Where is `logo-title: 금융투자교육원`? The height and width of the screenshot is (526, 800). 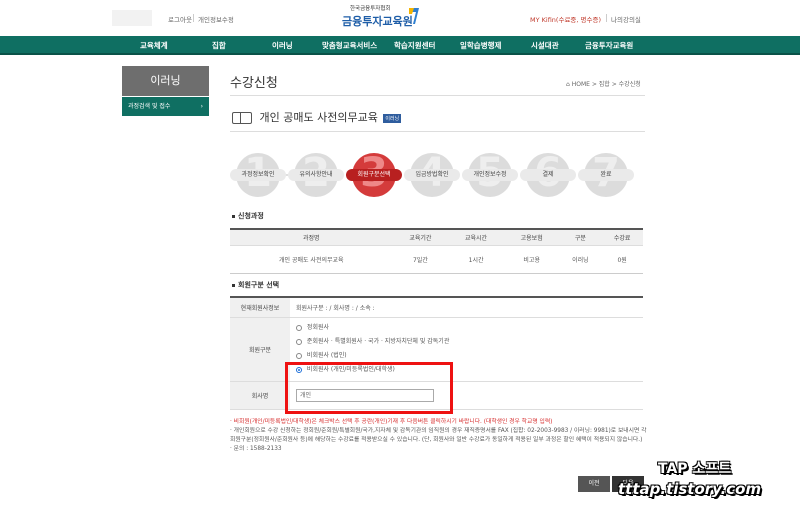
logo-title: 금융투자교육원 is located at coordinates (377, 21).